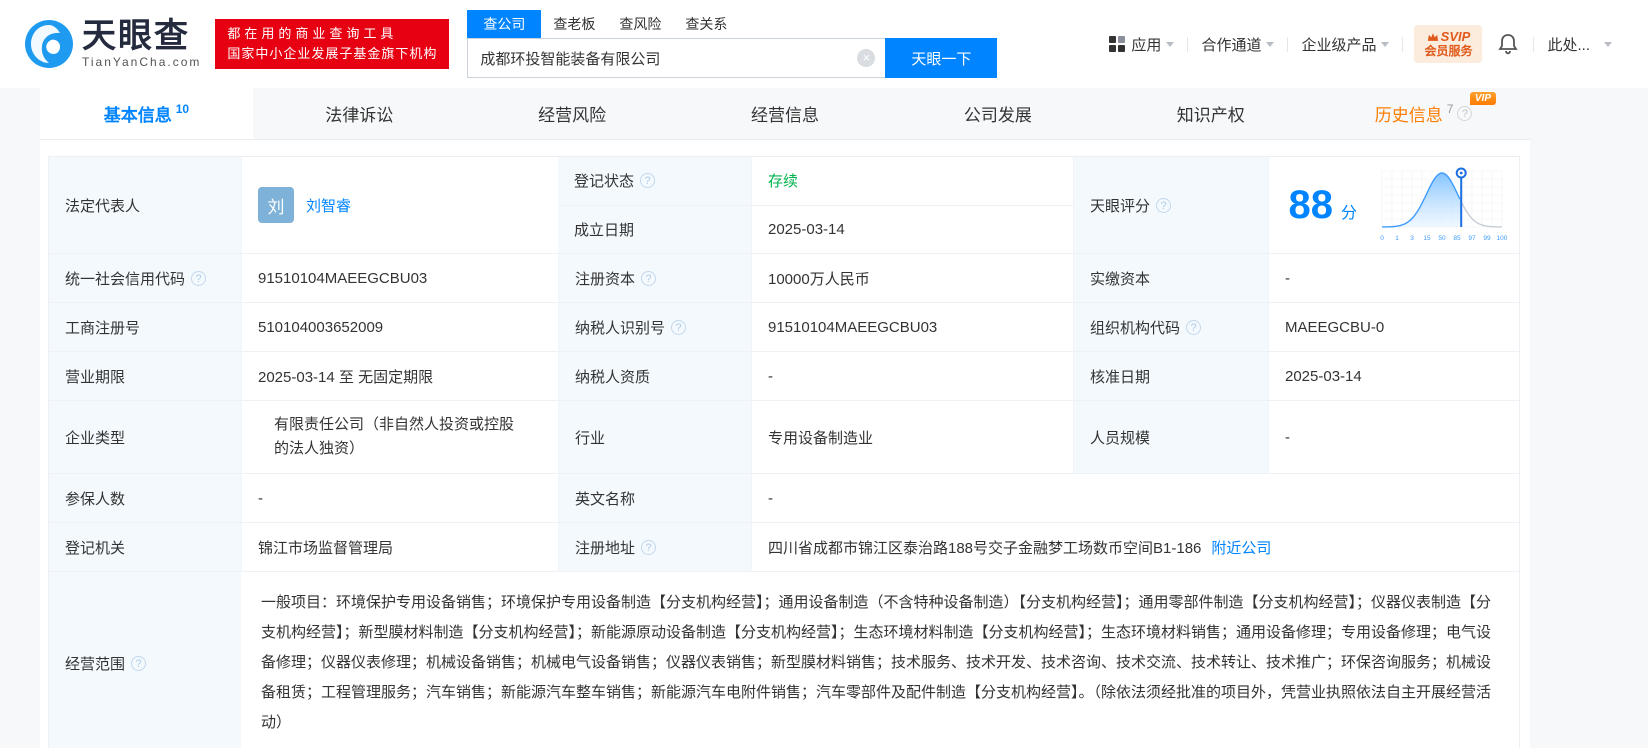  What do you see at coordinates (504, 24) in the screenshot?
I see `search-tab-company: 查公司` at bounding box center [504, 24].